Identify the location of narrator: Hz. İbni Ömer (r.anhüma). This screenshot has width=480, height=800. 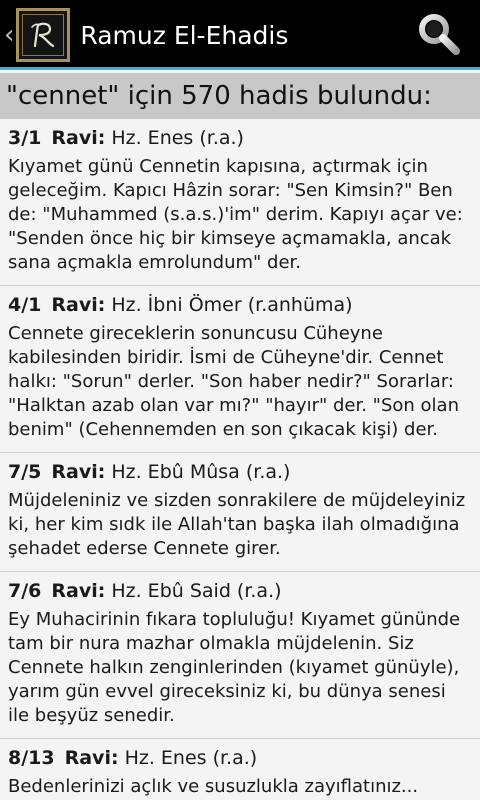
(232, 305).